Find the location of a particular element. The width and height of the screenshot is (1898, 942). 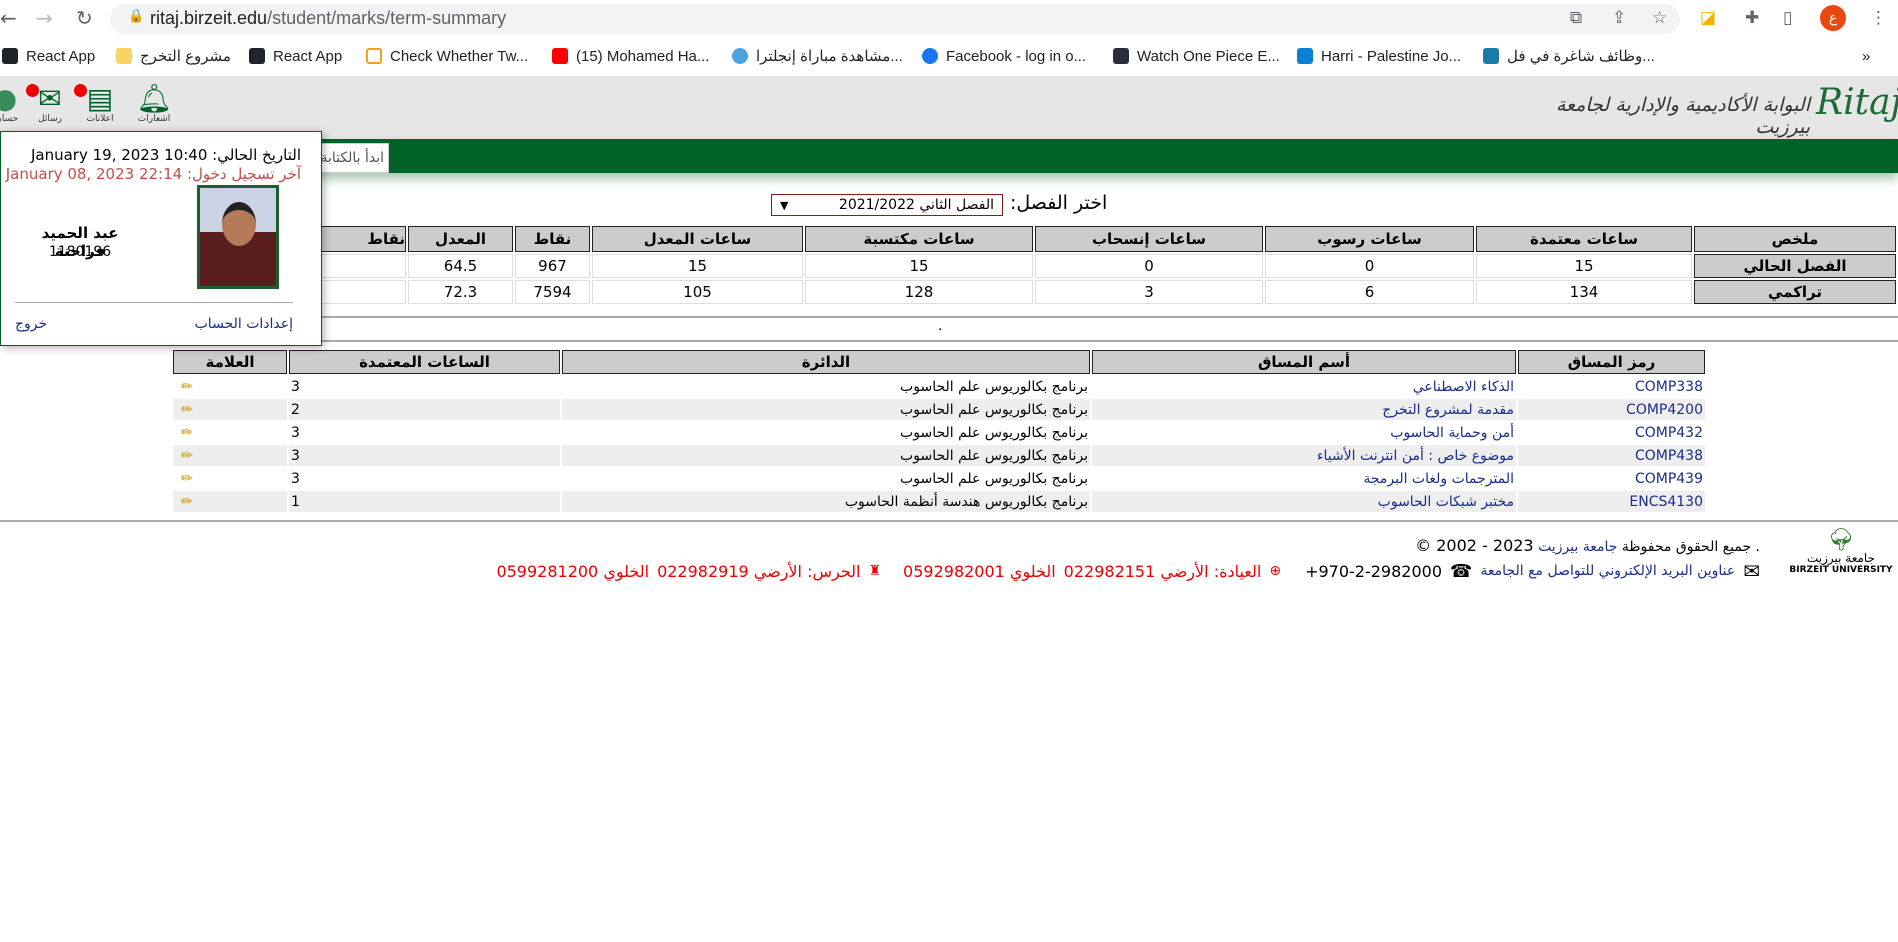

course-code-link: ENCS4130 is located at coordinates (1666, 502).